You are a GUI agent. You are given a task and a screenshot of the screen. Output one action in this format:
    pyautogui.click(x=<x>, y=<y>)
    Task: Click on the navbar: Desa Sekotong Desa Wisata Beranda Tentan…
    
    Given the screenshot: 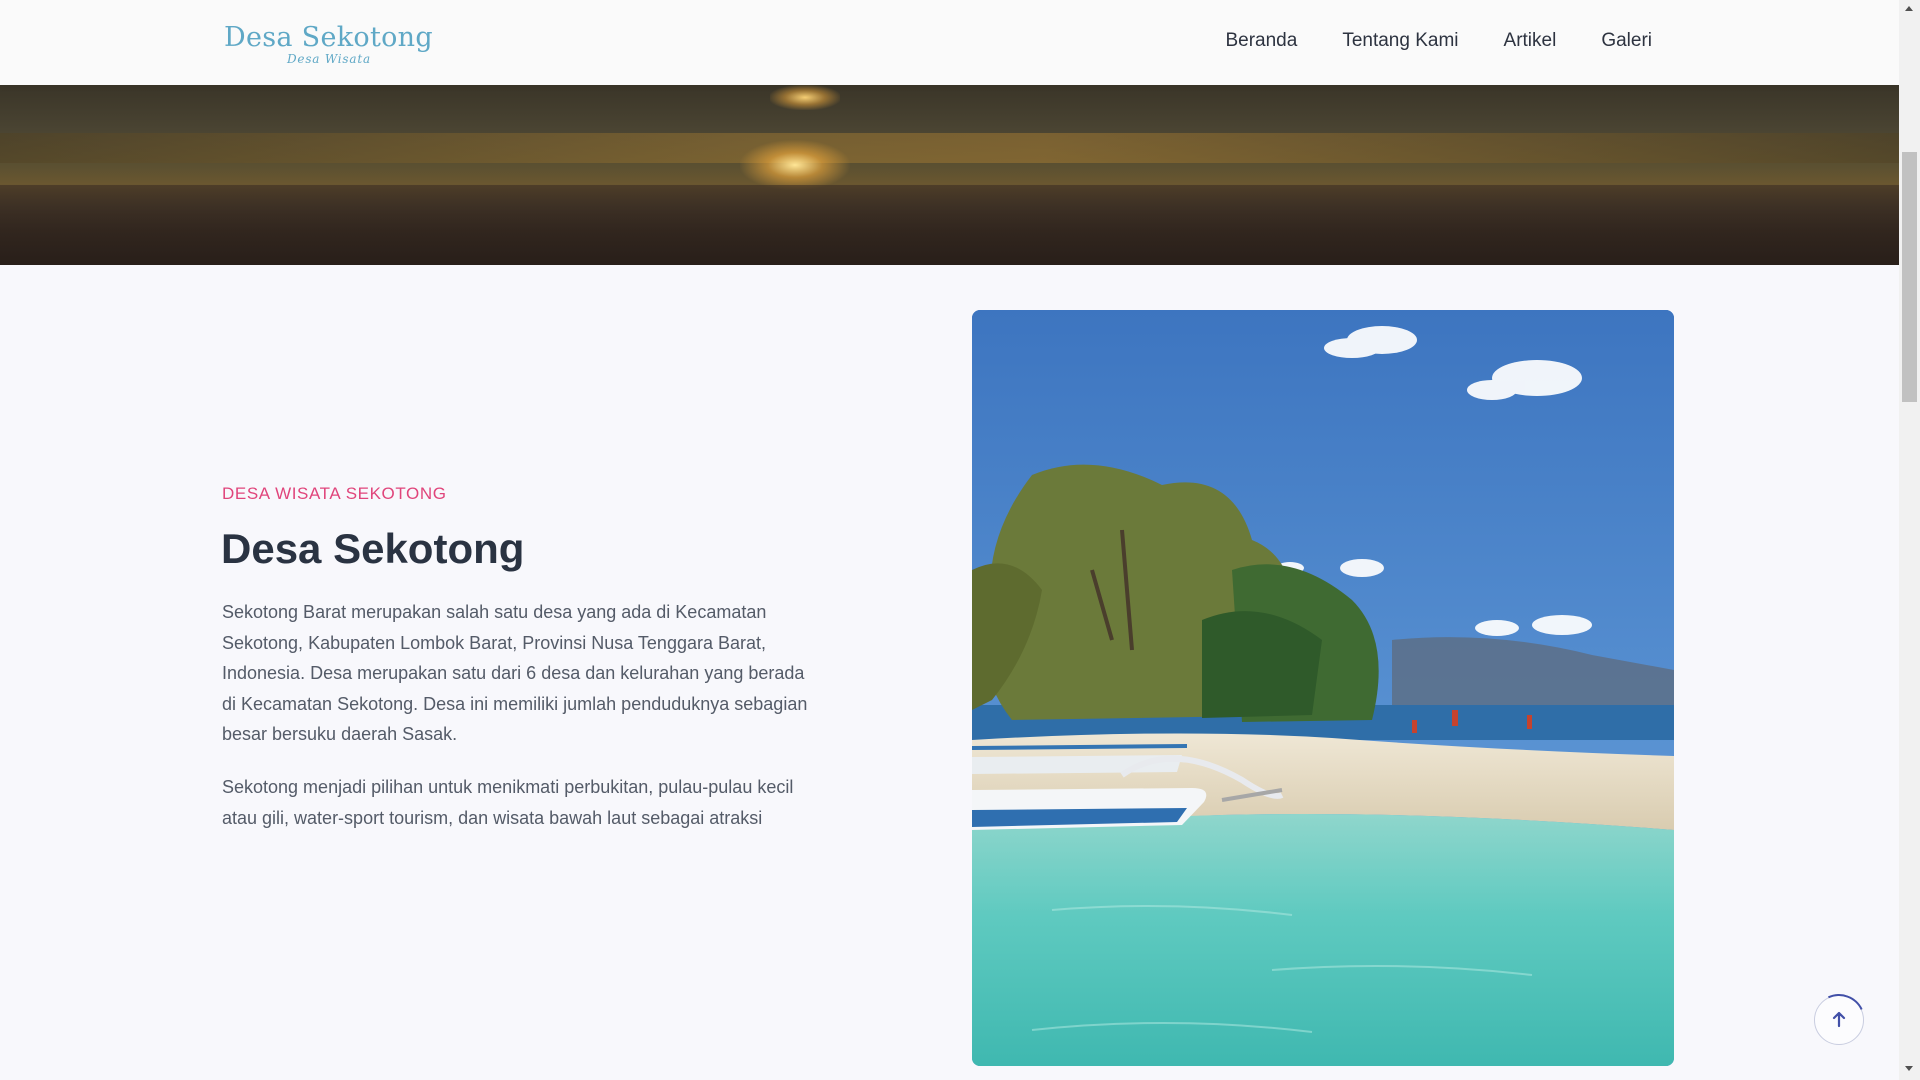 What is the action you would take?
    pyautogui.click(x=949, y=42)
    